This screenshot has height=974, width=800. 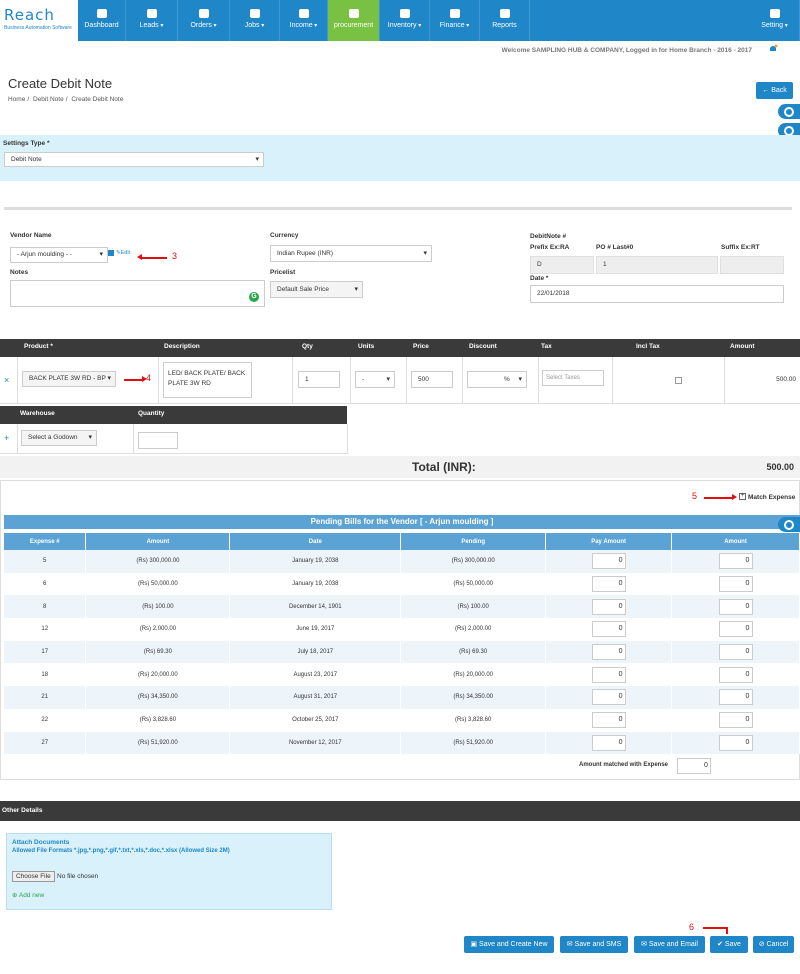 What do you see at coordinates (669, 944) in the screenshot?
I see `save-and-email-button: ✉ Save and Email` at bounding box center [669, 944].